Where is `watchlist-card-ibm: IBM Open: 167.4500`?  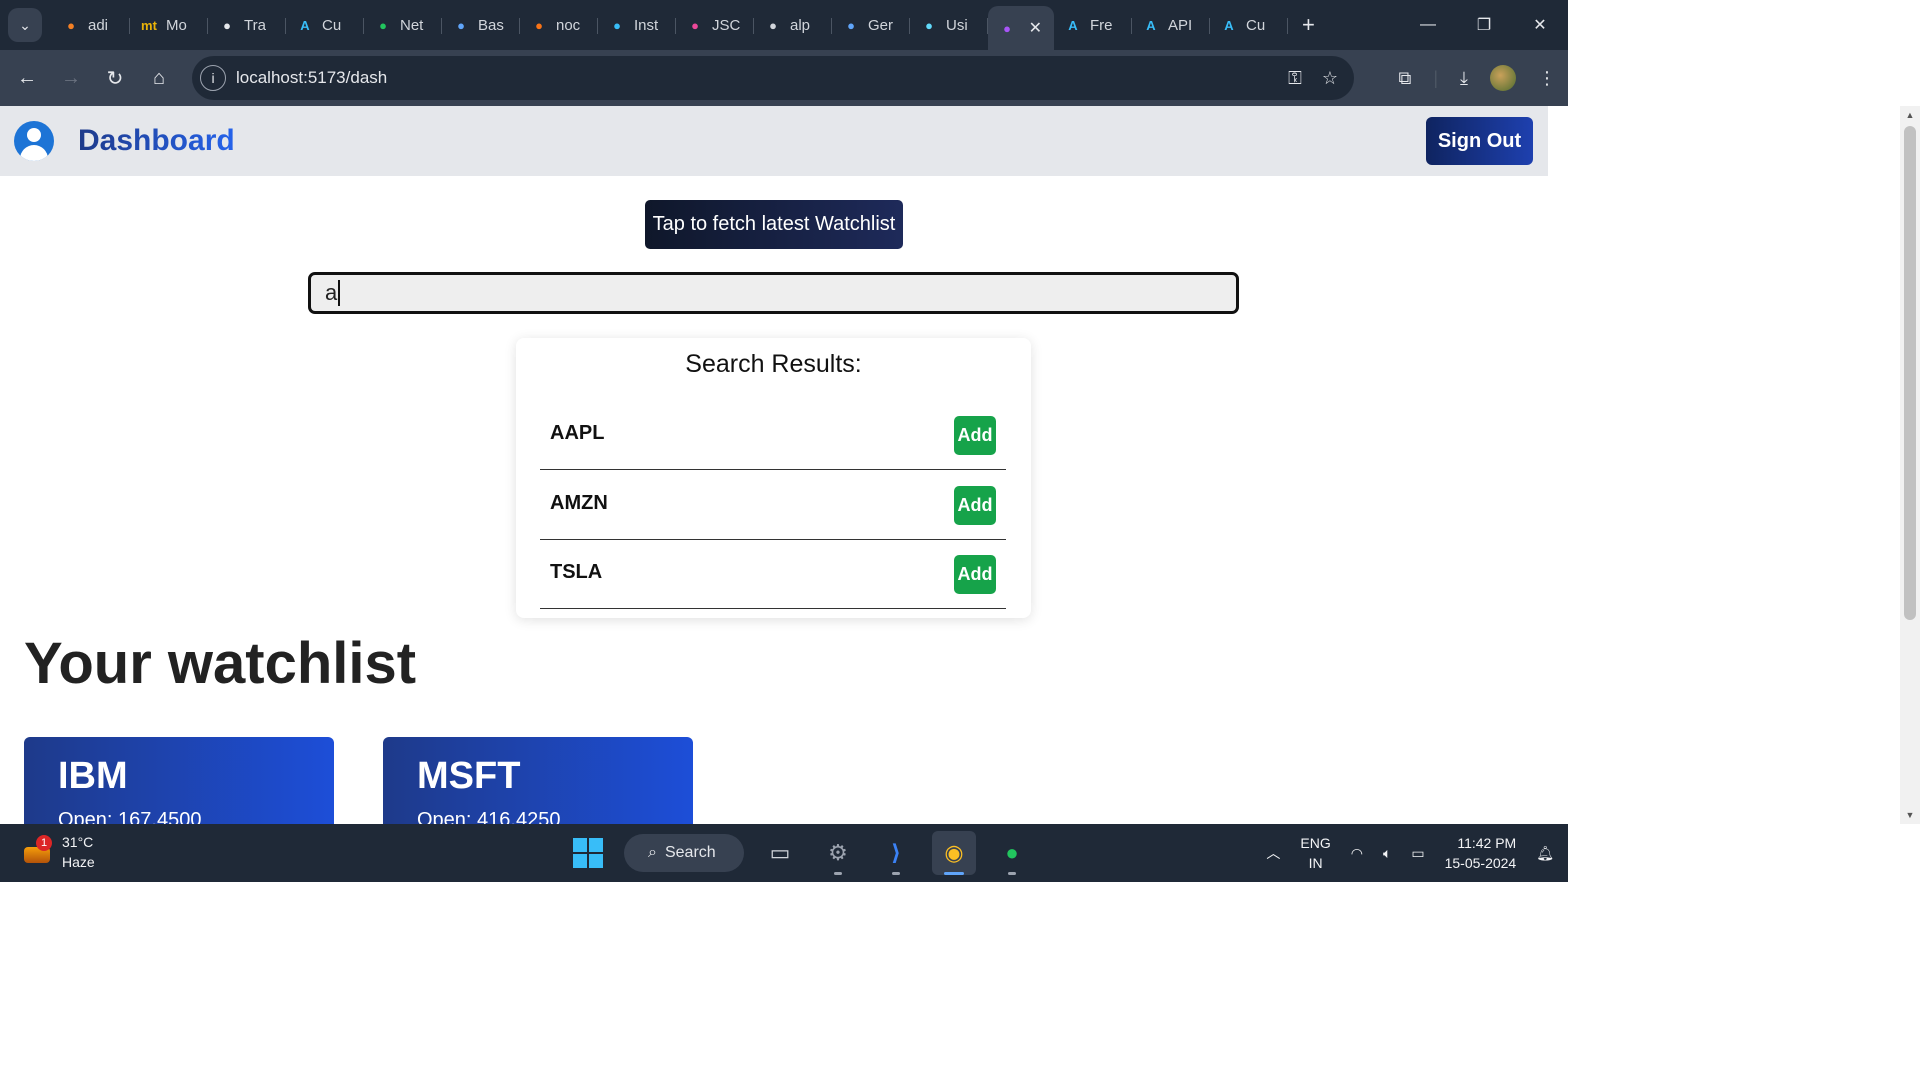
watchlist-card-ibm: IBM Open: 167.4500 is located at coordinates (179, 780).